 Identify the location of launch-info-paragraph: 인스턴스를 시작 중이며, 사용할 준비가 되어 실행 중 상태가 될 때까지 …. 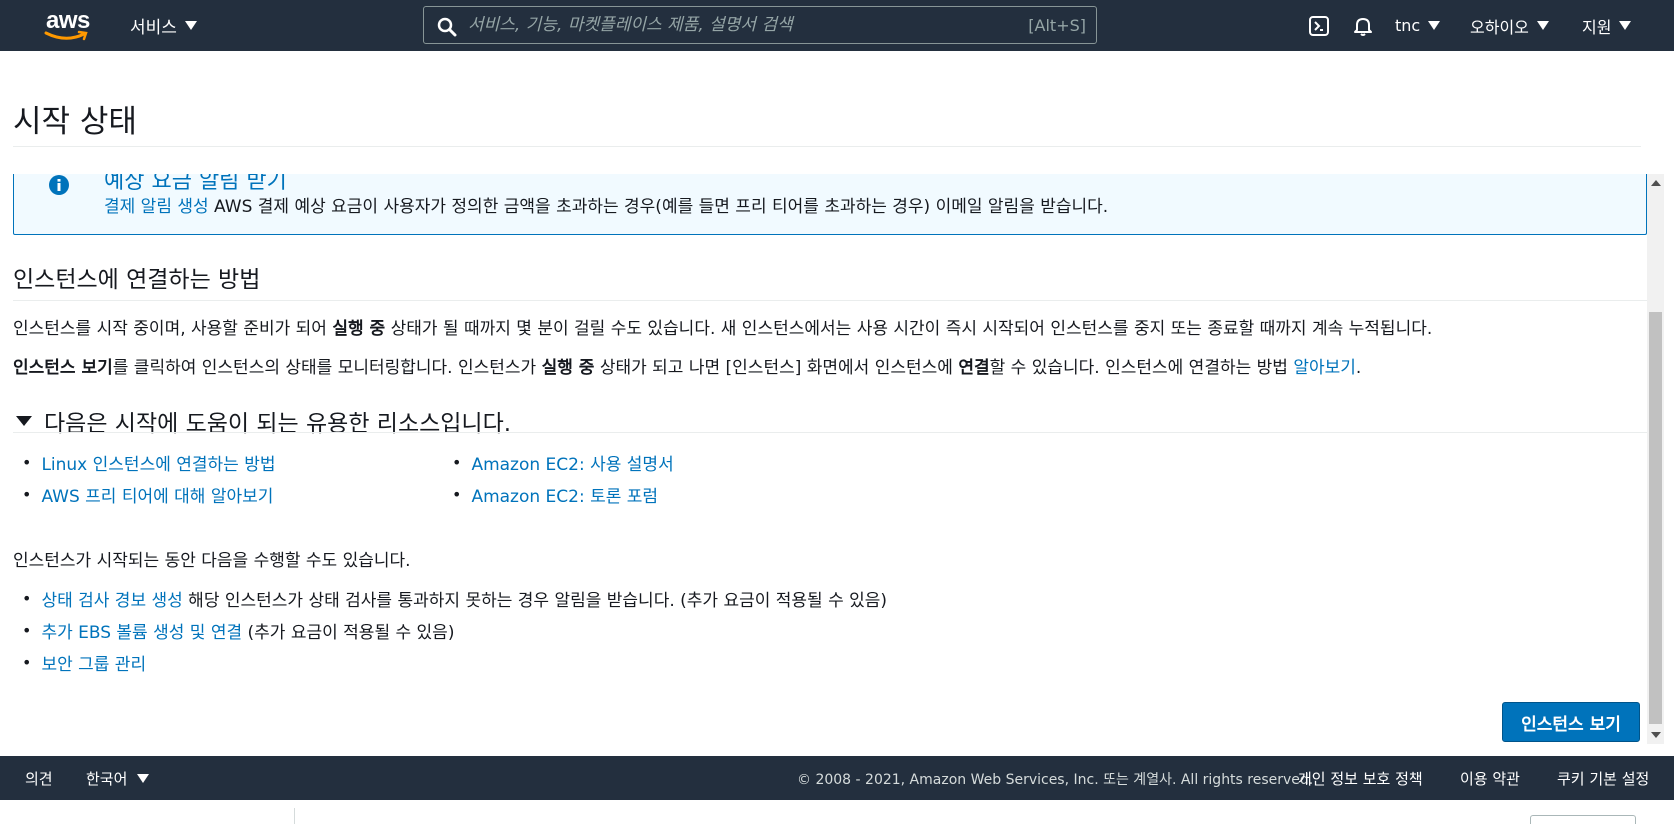
(722, 326).